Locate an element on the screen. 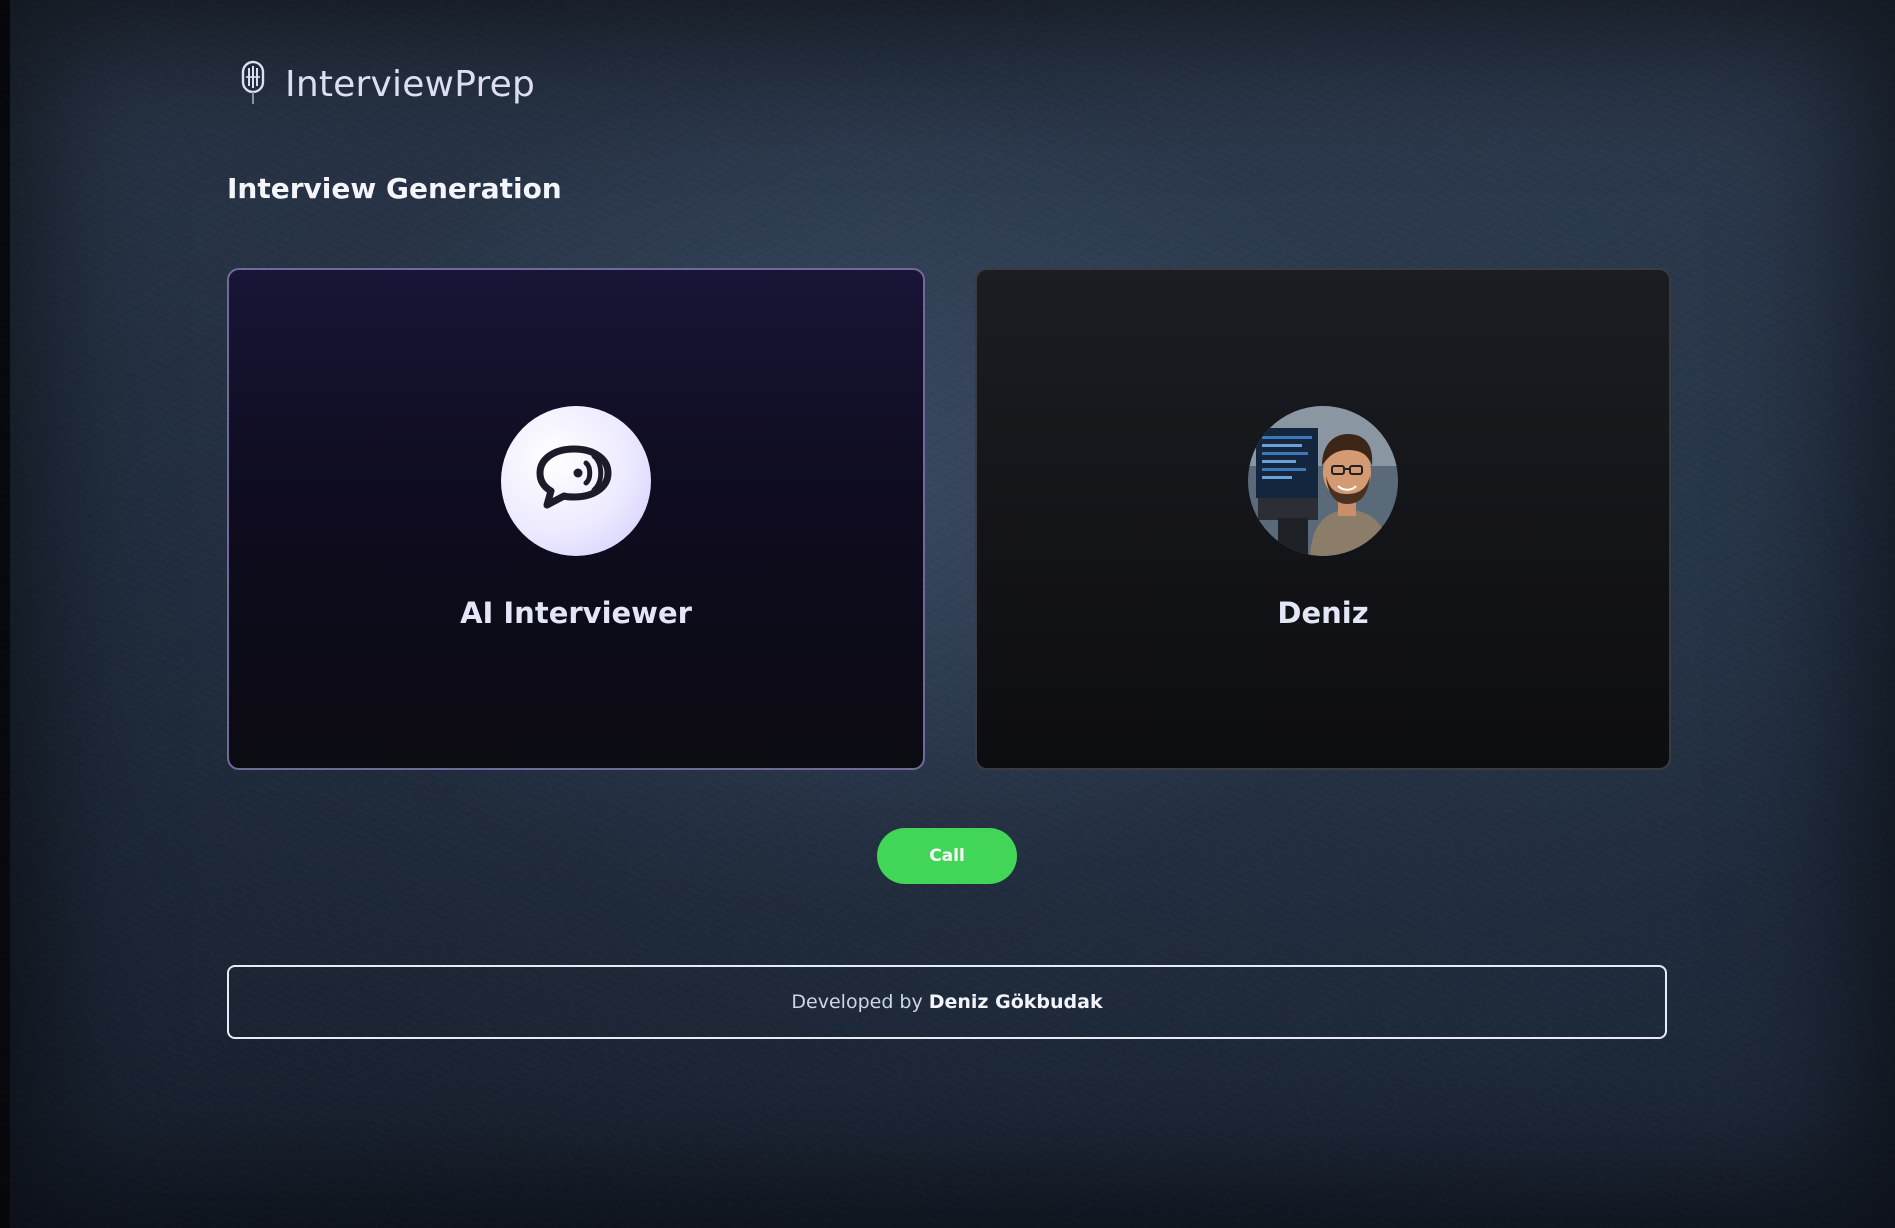 The width and height of the screenshot is (1895, 1228). call-button: Call is located at coordinates (947, 856).